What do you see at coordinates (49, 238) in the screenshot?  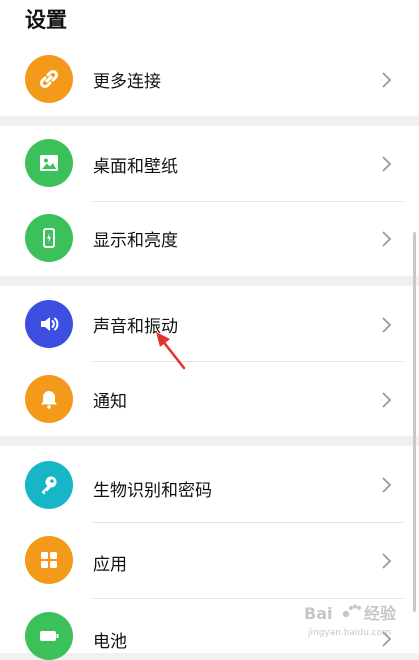 I see `phone-brightness-icon` at bounding box center [49, 238].